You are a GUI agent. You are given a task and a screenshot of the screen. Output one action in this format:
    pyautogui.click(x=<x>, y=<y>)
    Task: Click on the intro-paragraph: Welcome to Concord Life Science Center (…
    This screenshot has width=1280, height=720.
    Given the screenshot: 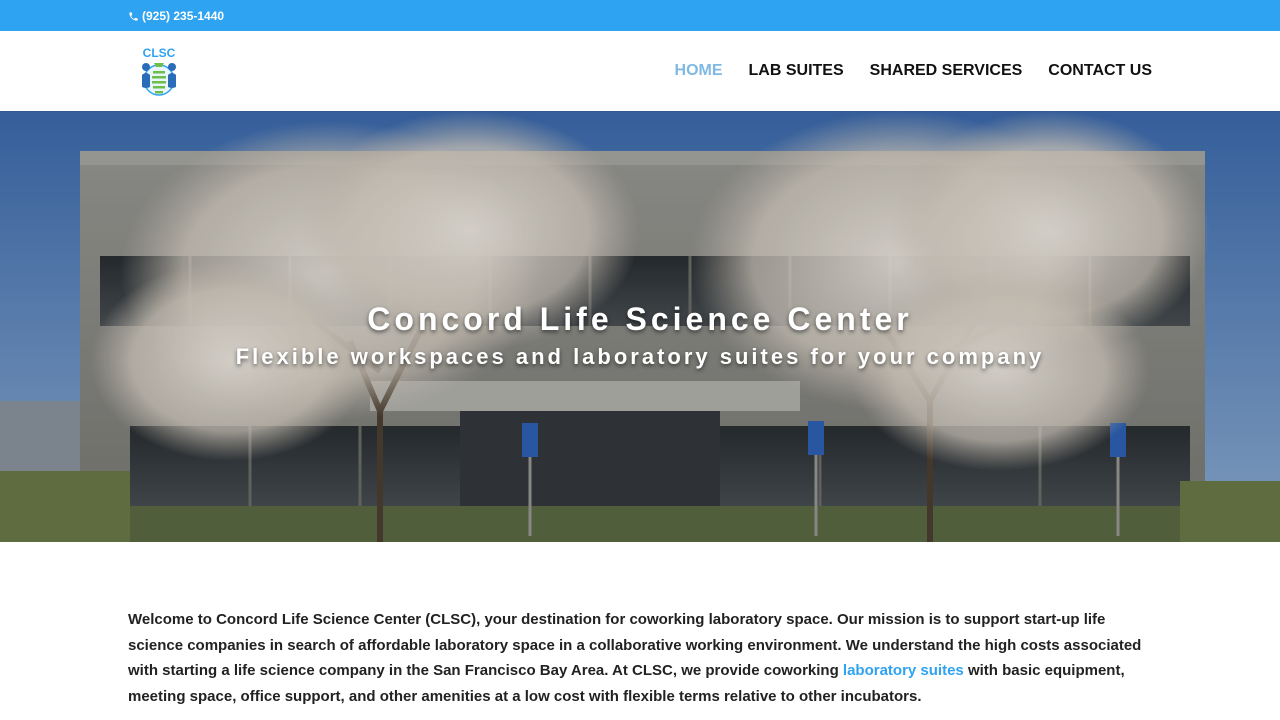 What is the action you would take?
    pyautogui.click(x=640, y=658)
    